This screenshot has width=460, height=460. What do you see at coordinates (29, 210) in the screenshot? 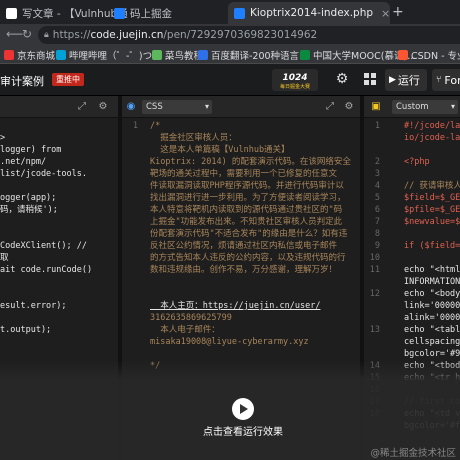
I see `code-line: 码，请稍候');` at bounding box center [29, 210].